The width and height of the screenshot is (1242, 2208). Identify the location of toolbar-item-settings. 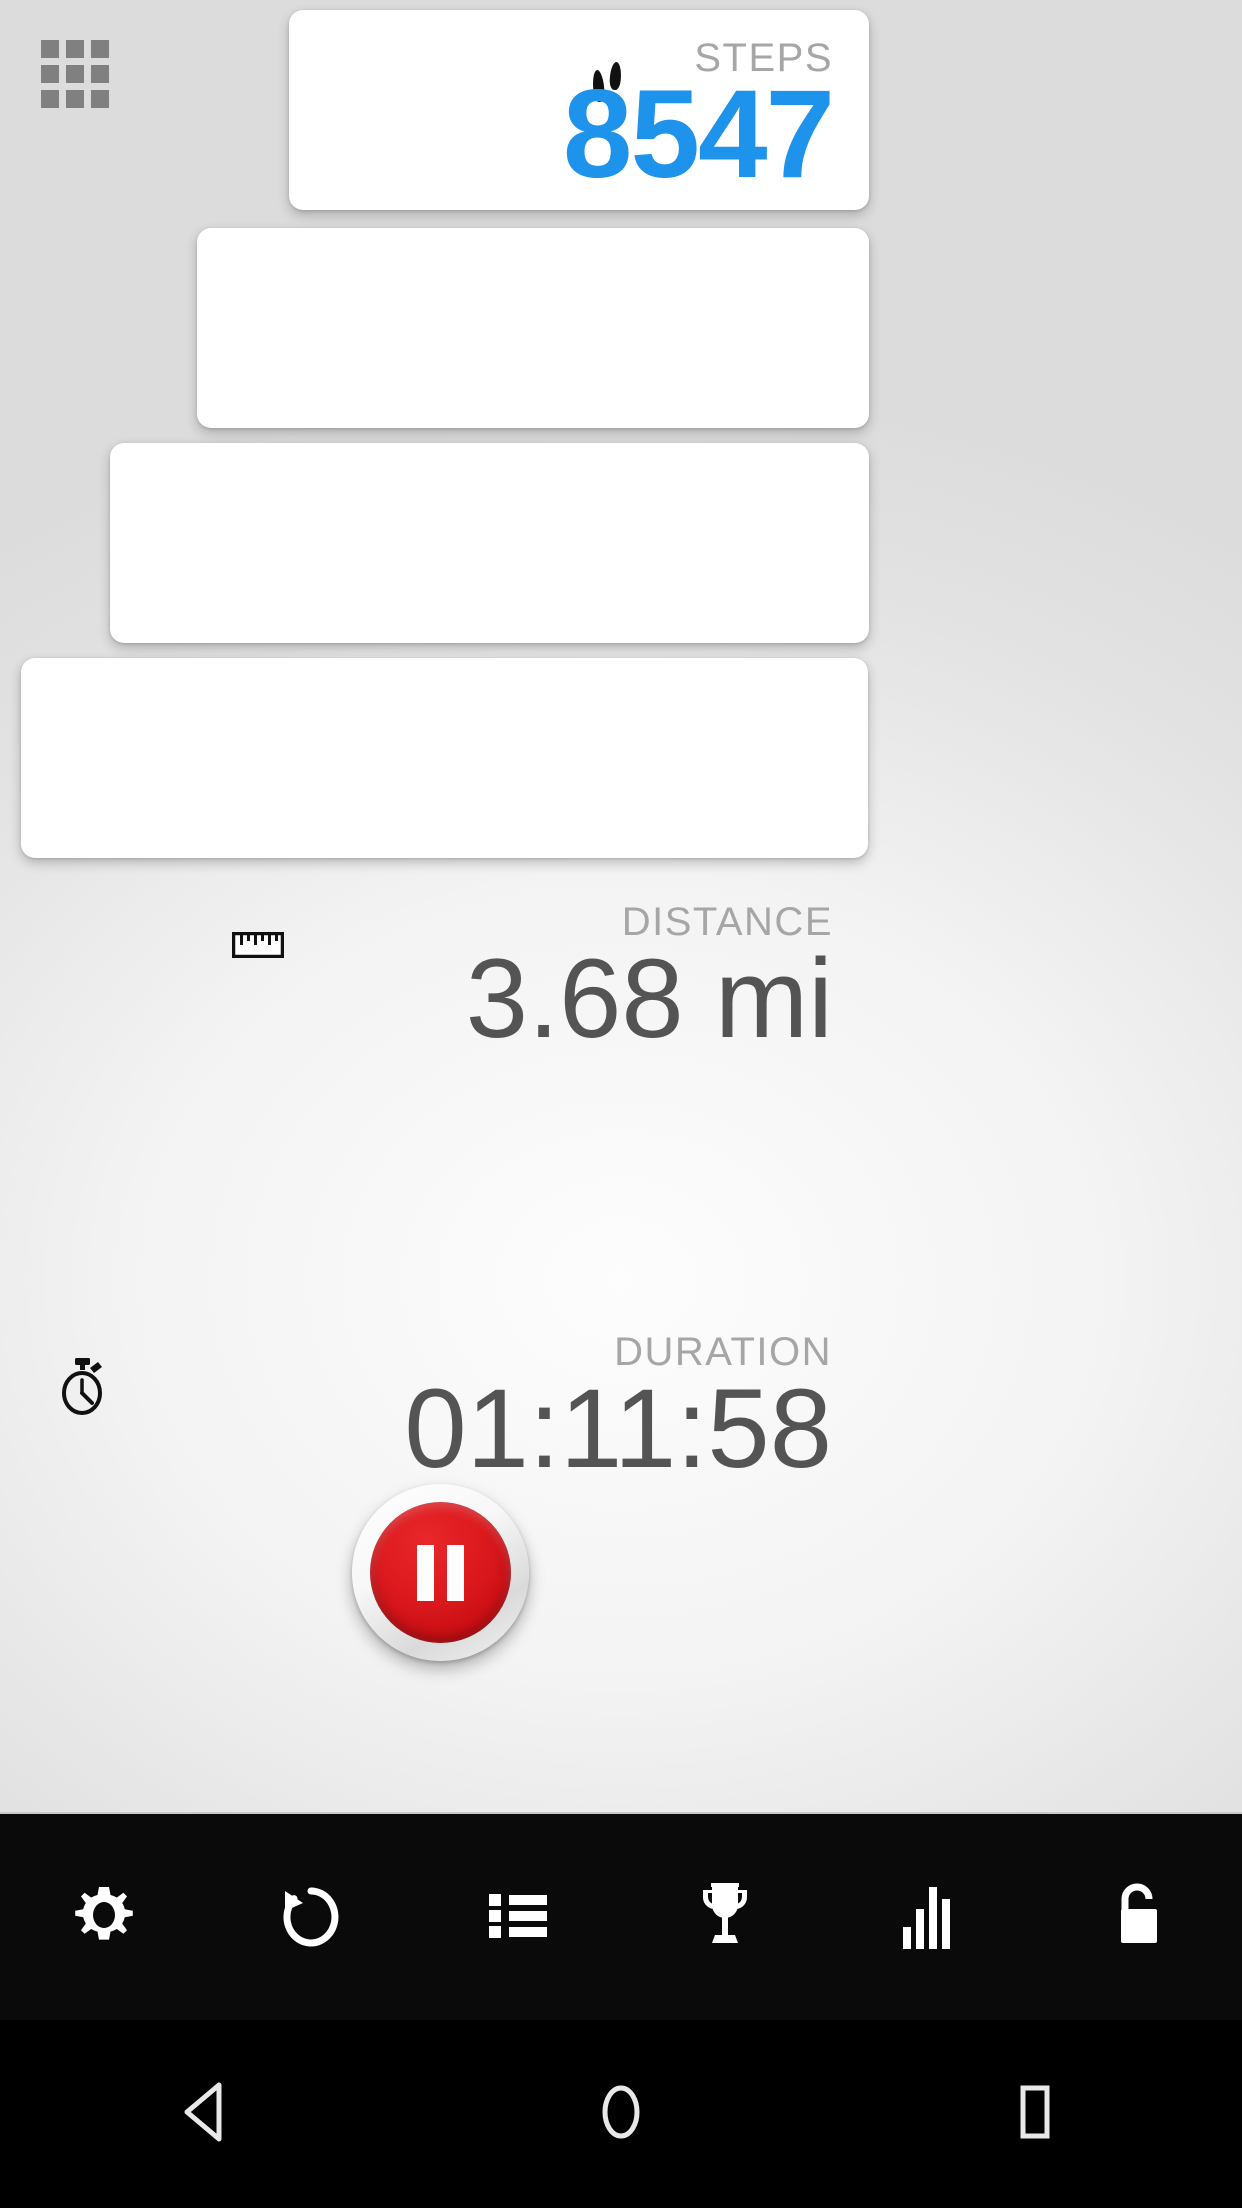
(103, 1917).